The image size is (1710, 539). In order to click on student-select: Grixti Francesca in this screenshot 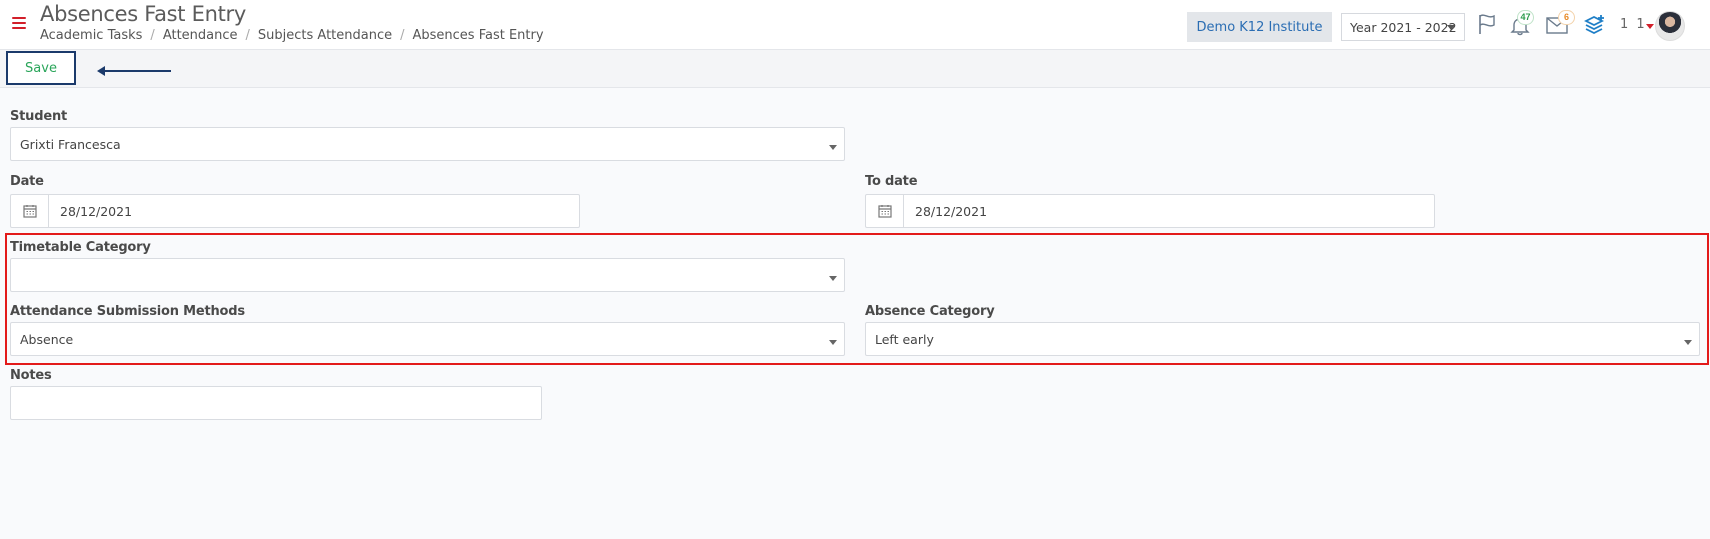, I will do `click(427, 144)`.